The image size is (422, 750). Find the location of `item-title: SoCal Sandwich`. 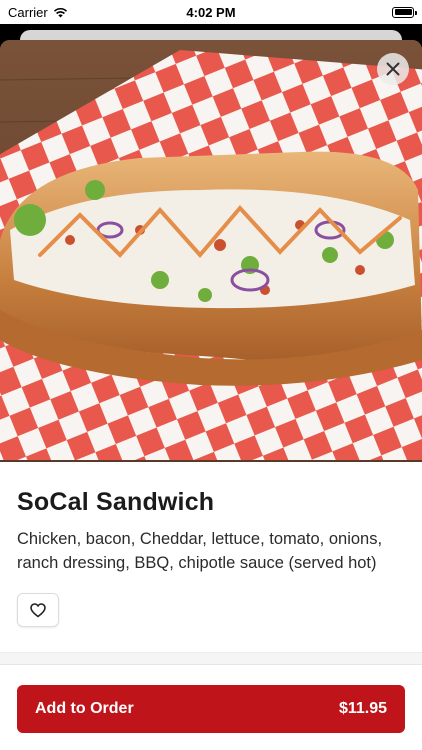

item-title: SoCal Sandwich is located at coordinates (116, 502).